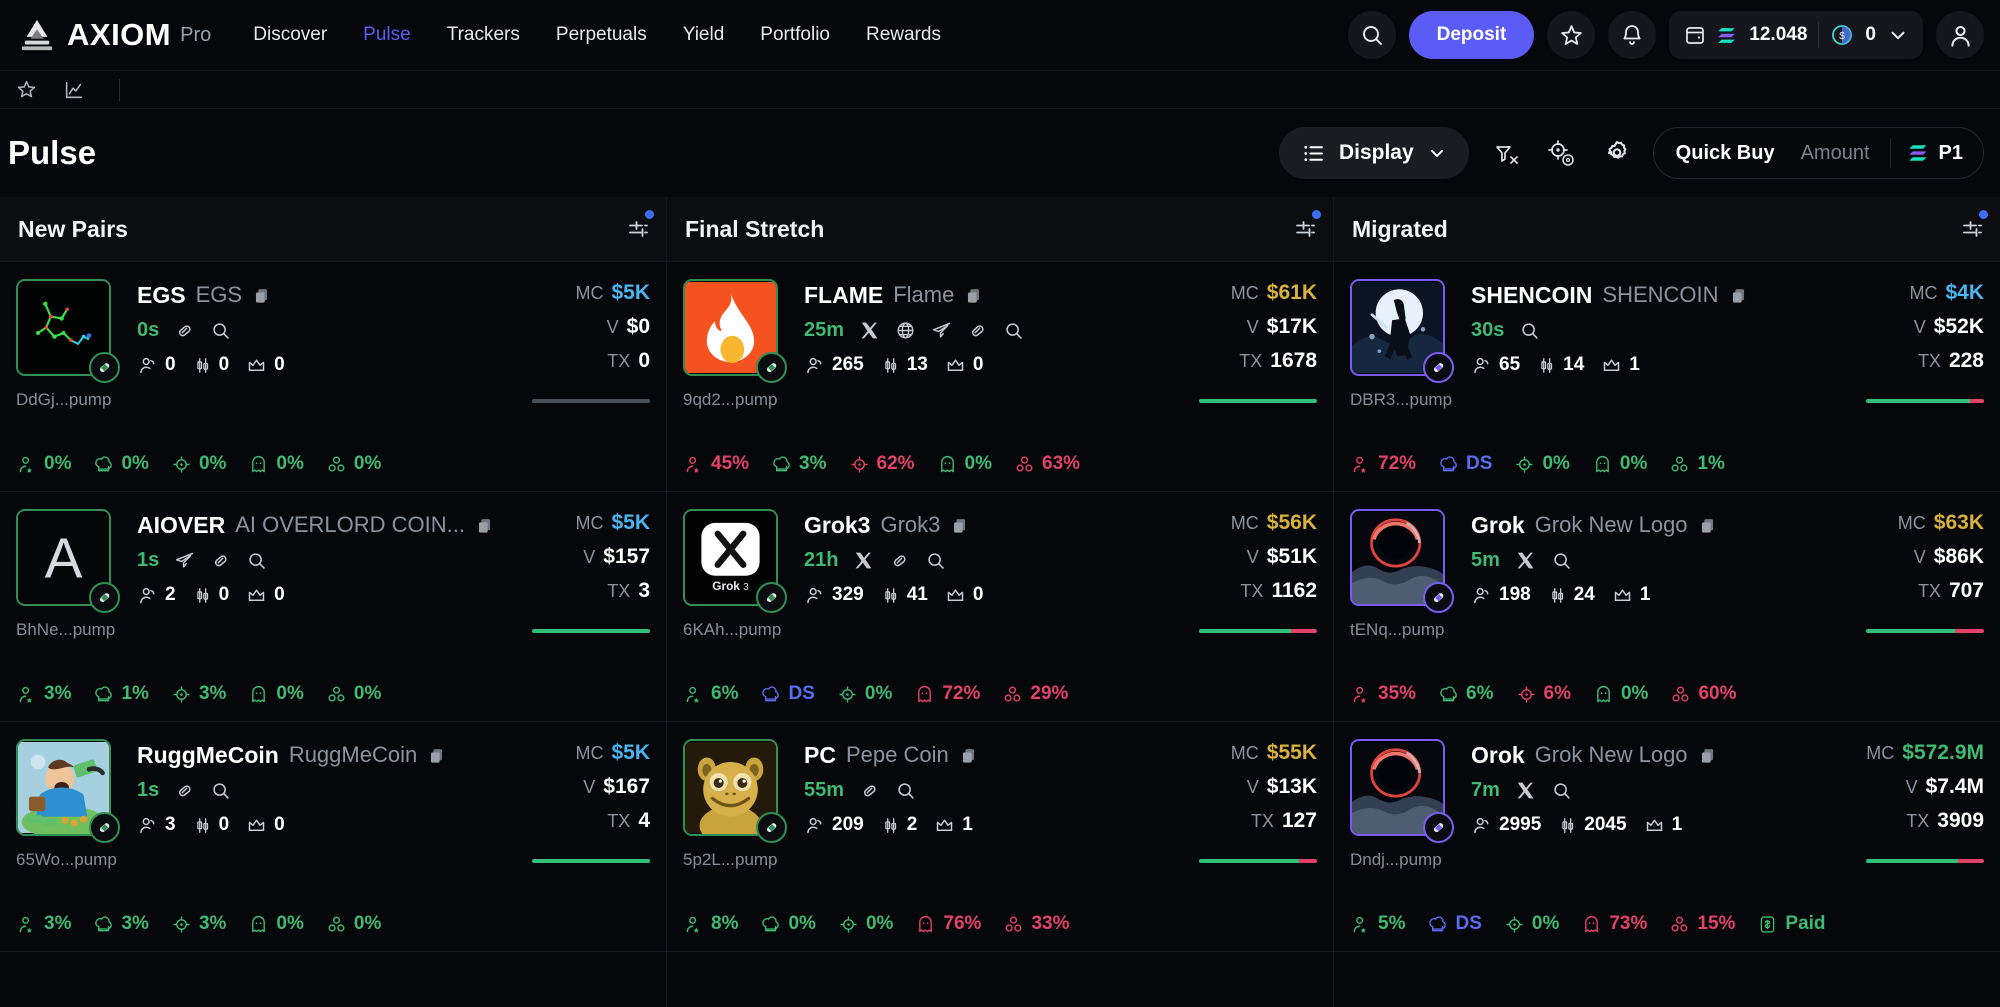 This screenshot has height=1007, width=2000. What do you see at coordinates (387, 35) in the screenshot?
I see `nav-link-pulse: Pulse` at bounding box center [387, 35].